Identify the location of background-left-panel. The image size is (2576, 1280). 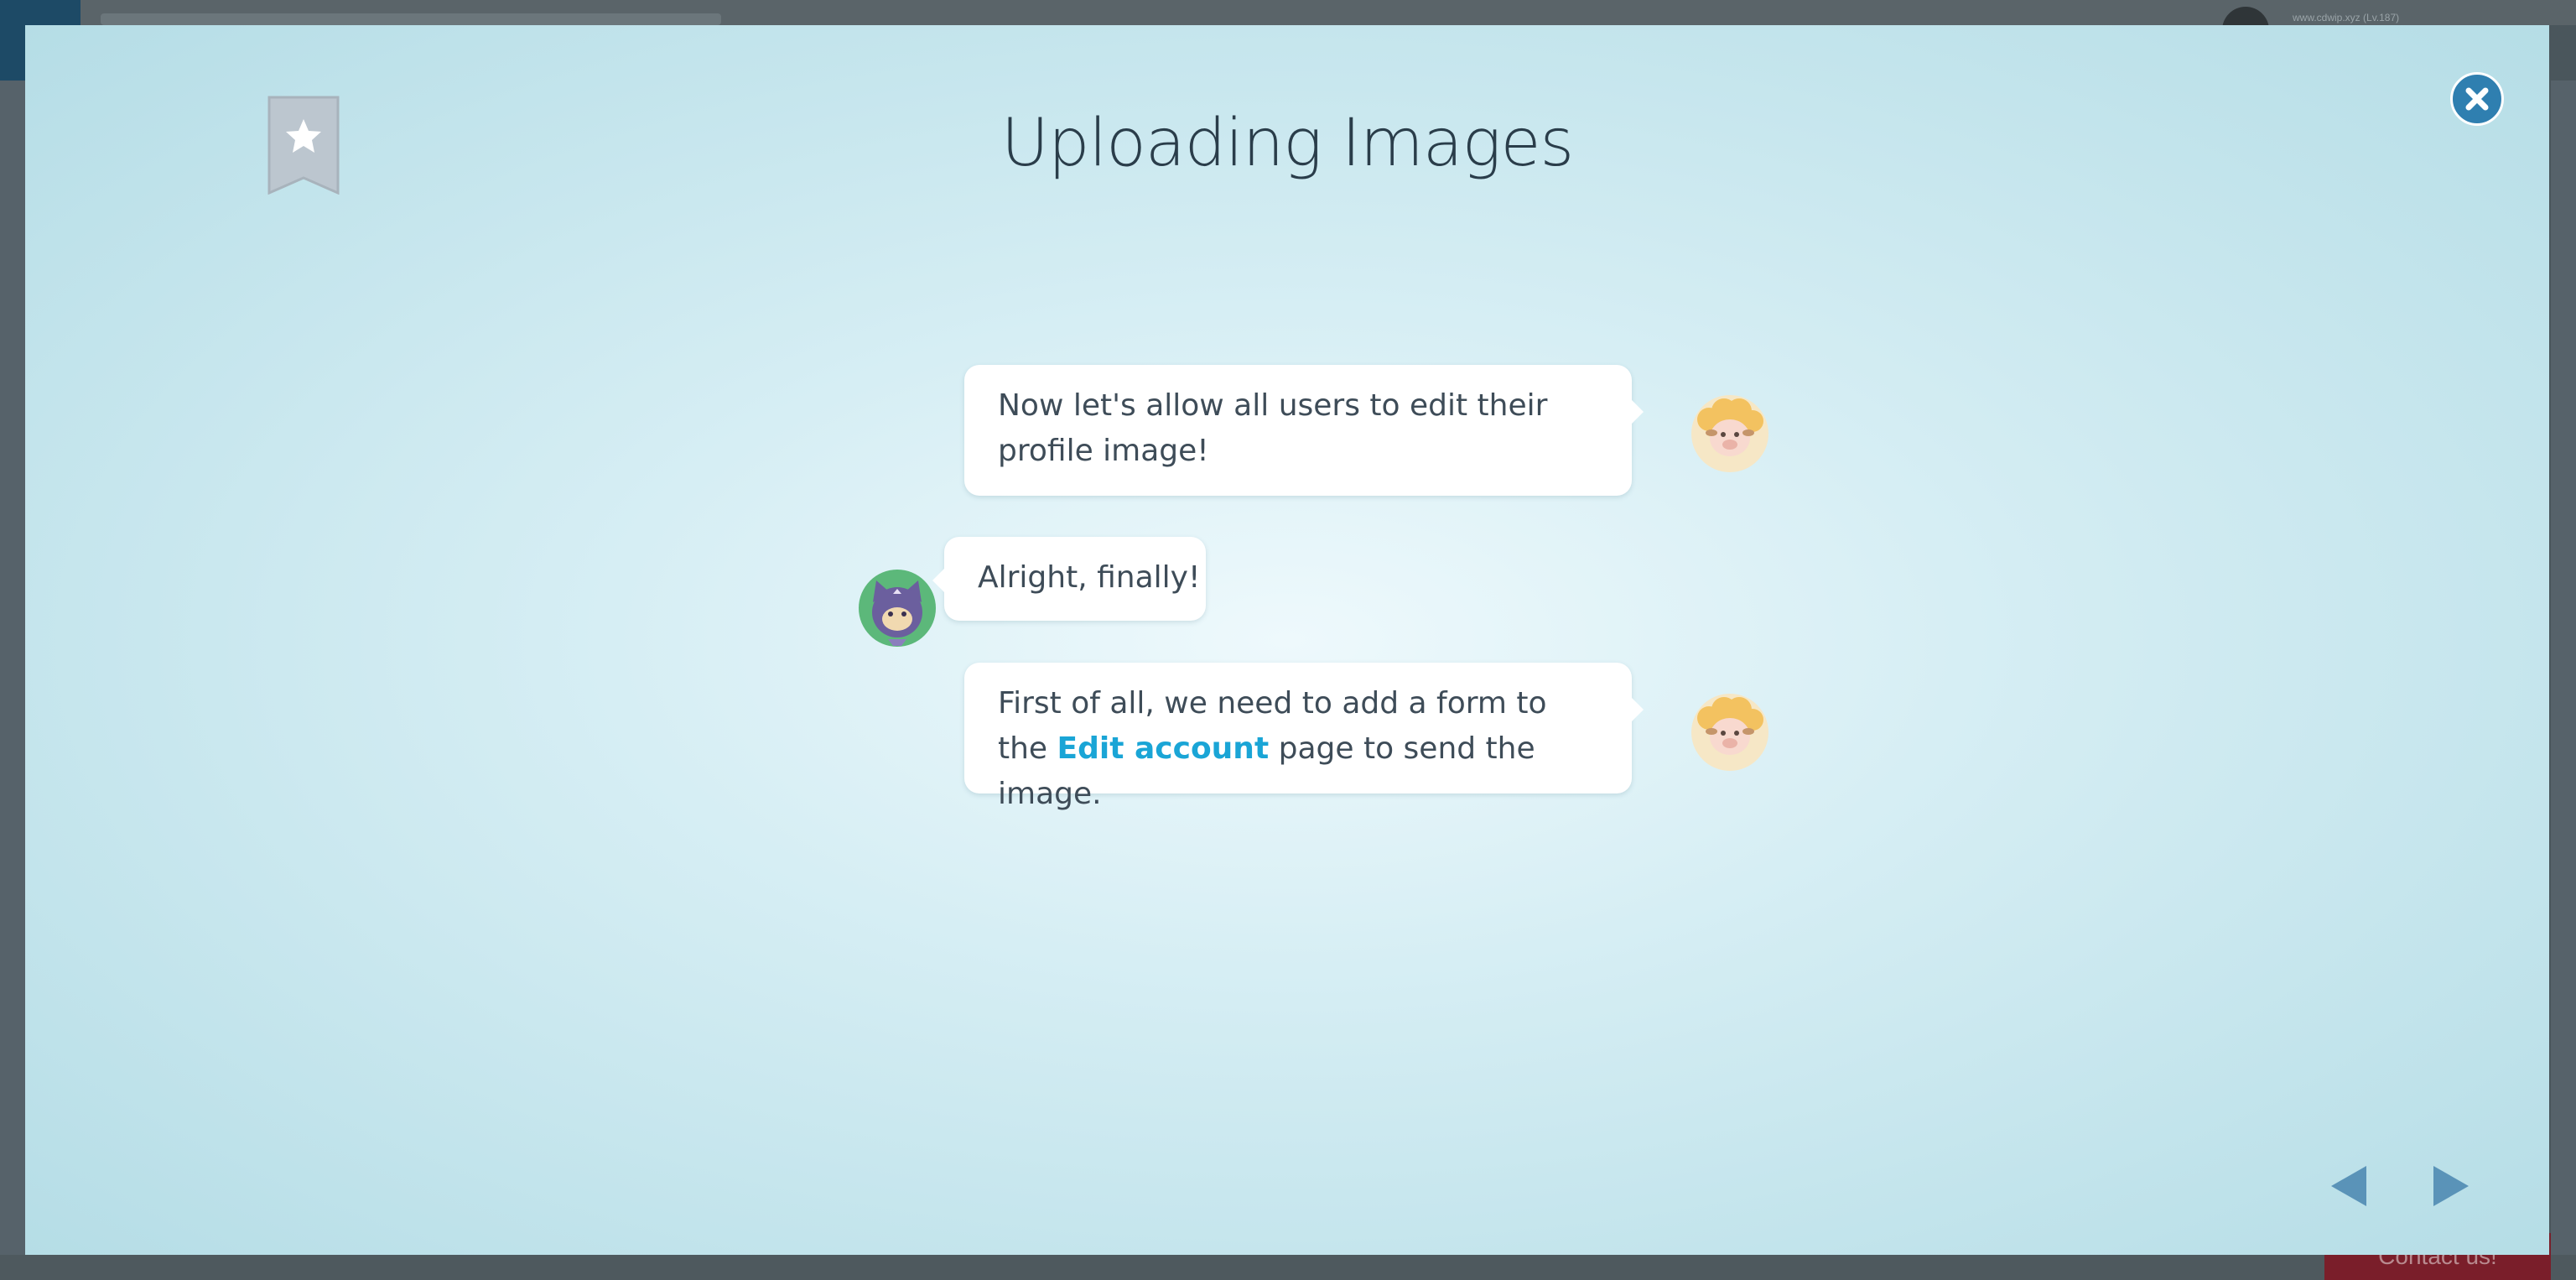
(12, 668).